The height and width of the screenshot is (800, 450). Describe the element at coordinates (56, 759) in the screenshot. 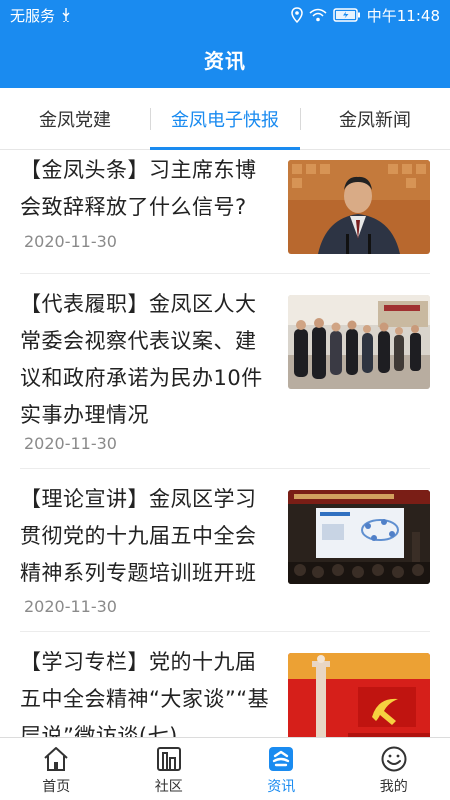

I see `home-icon` at that location.